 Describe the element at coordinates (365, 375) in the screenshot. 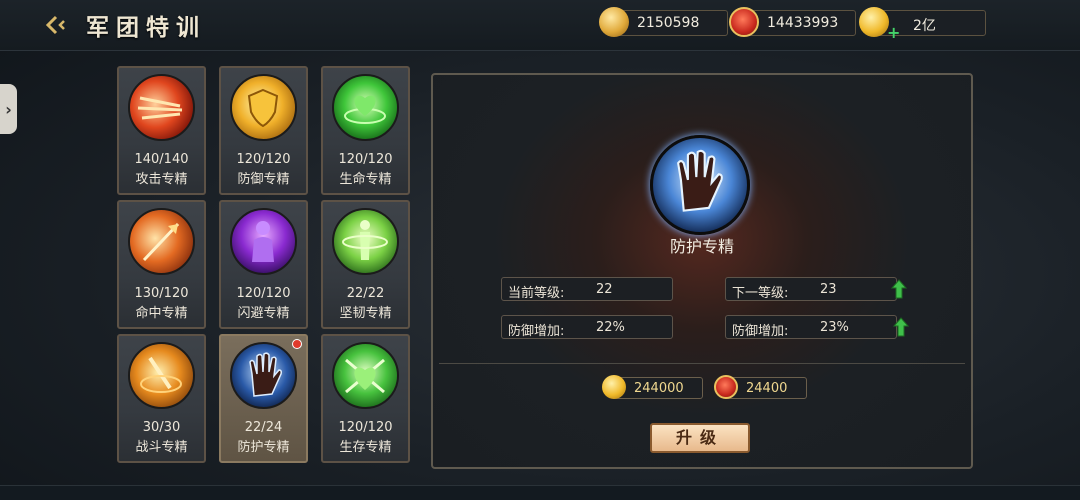

I see `heart-cross-icon` at that location.